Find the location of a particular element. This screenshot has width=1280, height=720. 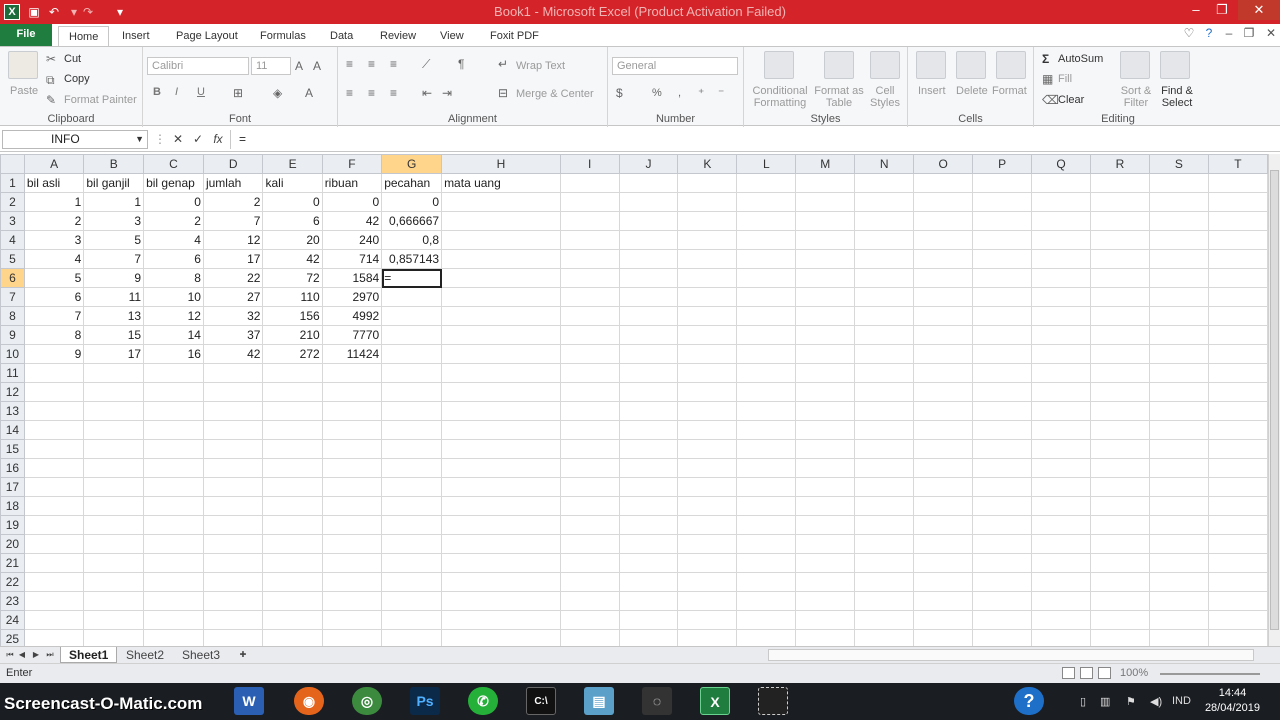

cell: 12 is located at coordinates (233, 240).